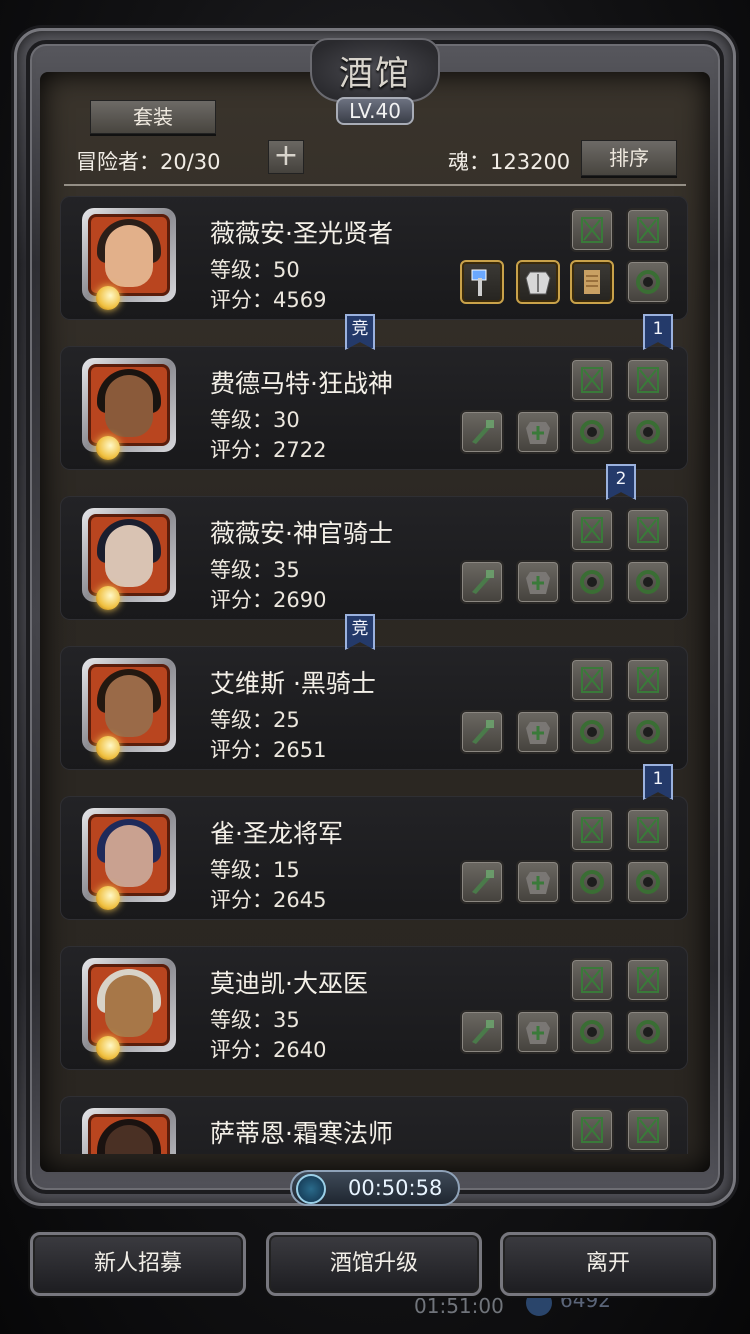 Image resolution: width=750 pixels, height=1334 pixels. Describe the element at coordinates (301, 533) in the screenshot. I see `hero-name: 薇薇安·神官骑士` at that location.